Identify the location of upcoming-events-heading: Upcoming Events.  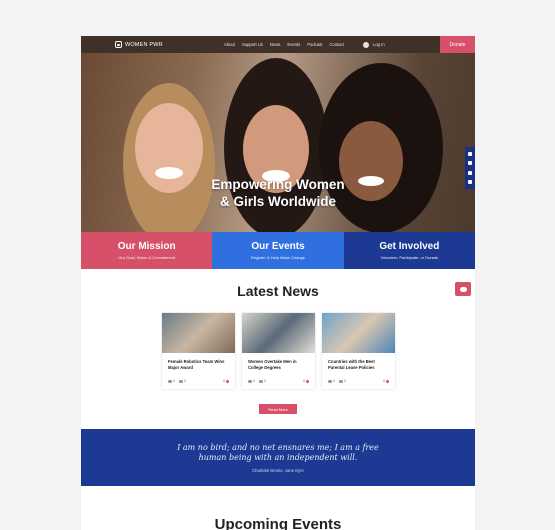
(278, 523).